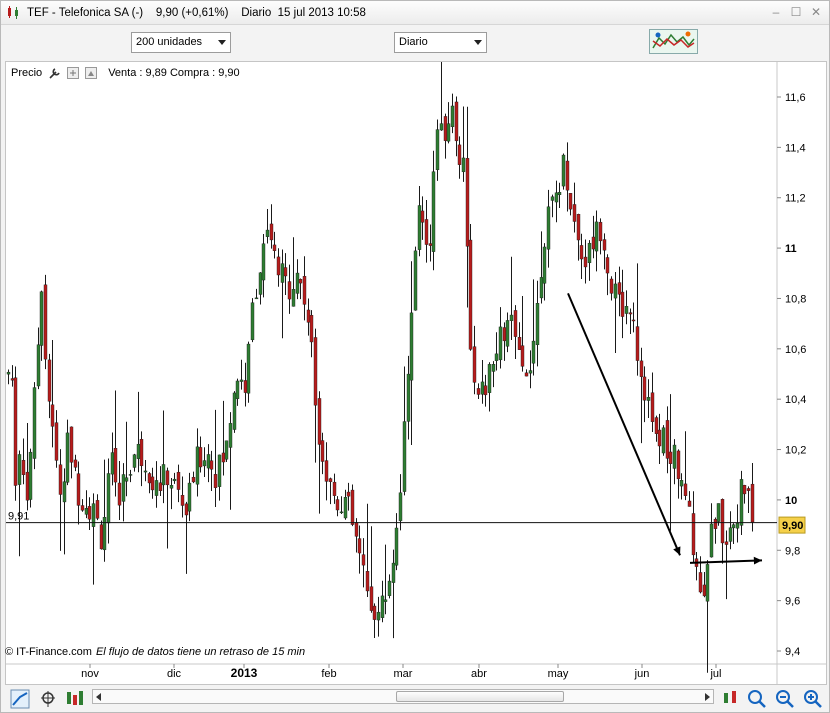 The height and width of the screenshot is (713, 830). Describe the element at coordinates (169, 42) in the screenshot. I see `units-select-value: 200 unidades` at that location.